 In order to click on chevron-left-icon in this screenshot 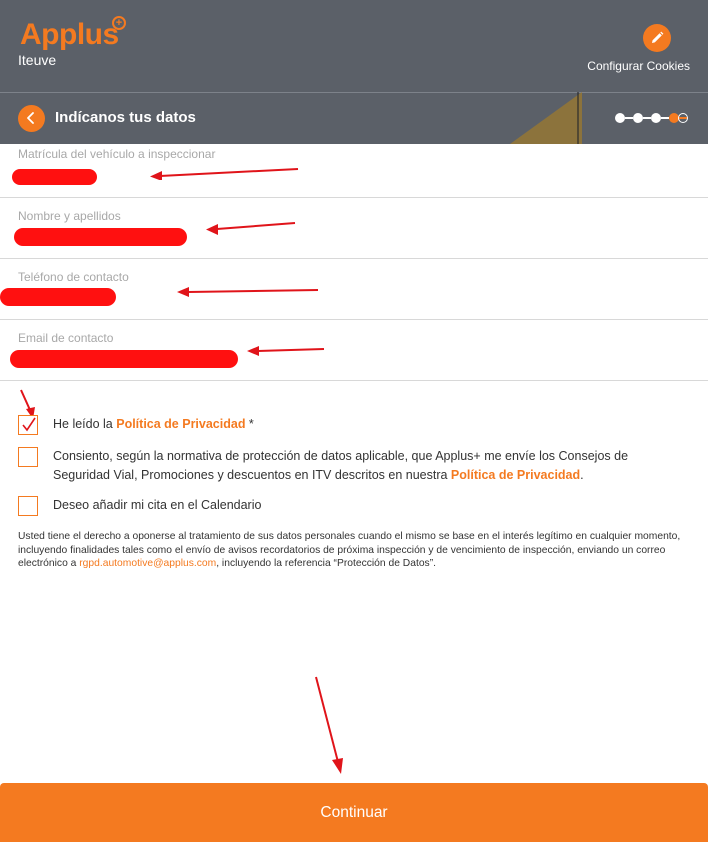, I will do `click(30, 118)`.